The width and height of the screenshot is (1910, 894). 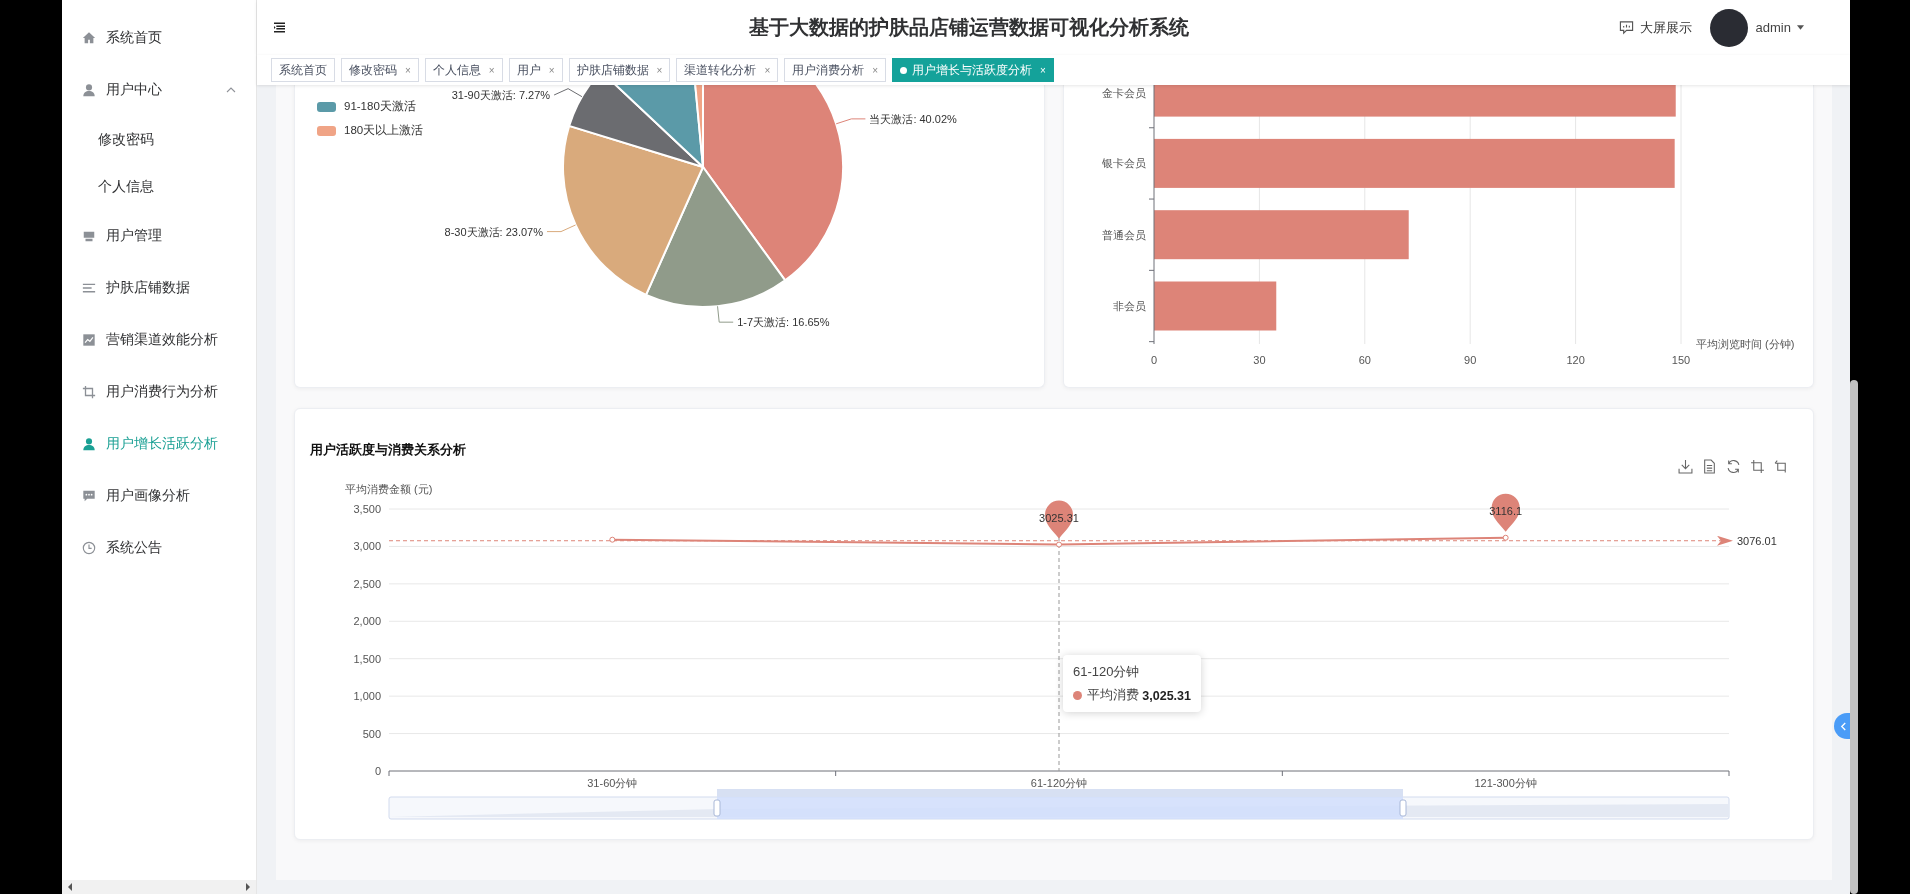 What do you see at coordinates (367, 546) in the screenshot?
I see `axis-tick-label: 3,000` at bounding box center [367, 546].